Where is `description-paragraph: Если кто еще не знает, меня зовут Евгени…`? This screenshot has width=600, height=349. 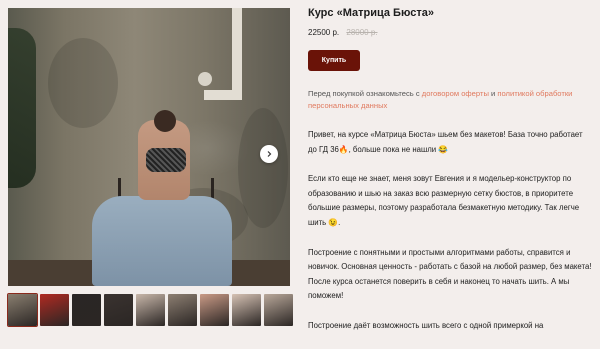
description-paragraph: Если кто еще не знает, меня зовут Евгени… is located at coordinates (444, 200).